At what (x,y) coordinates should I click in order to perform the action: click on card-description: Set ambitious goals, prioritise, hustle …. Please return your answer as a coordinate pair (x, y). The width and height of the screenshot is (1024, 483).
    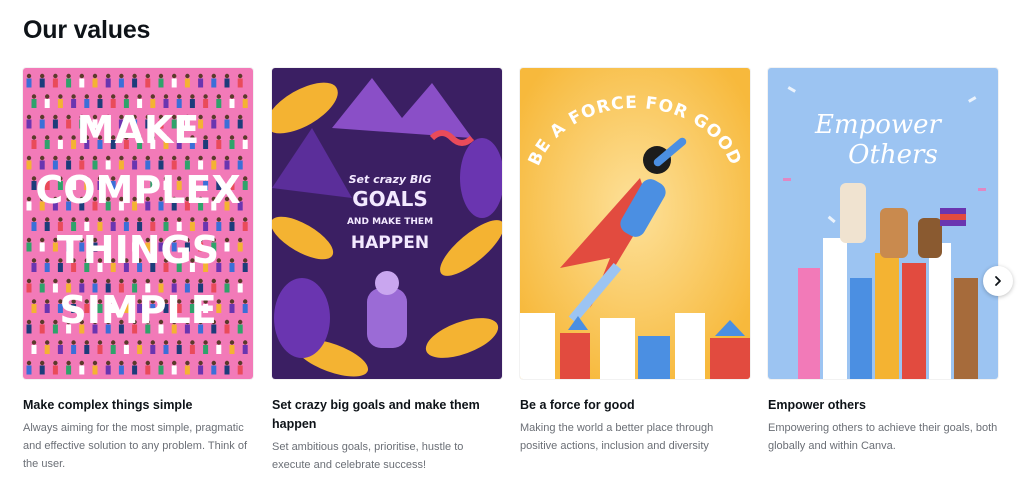
    Looking at the image, I should click on (368, 456).